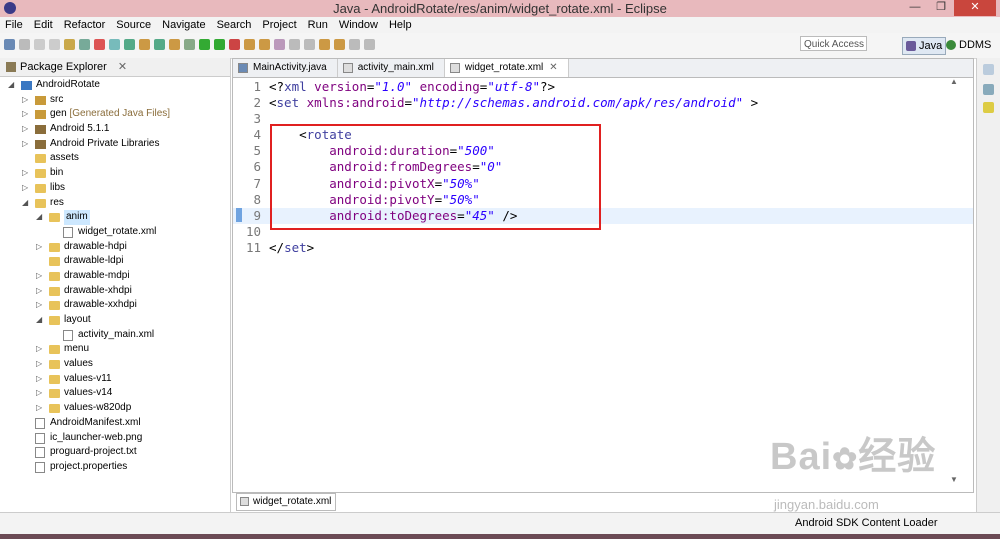 The image size is (1000, 539). What do you see at coordinates (184, 25) in the screenshot?
I see `menu-item-navigate: Navigate` at bounding box center [184, 25].